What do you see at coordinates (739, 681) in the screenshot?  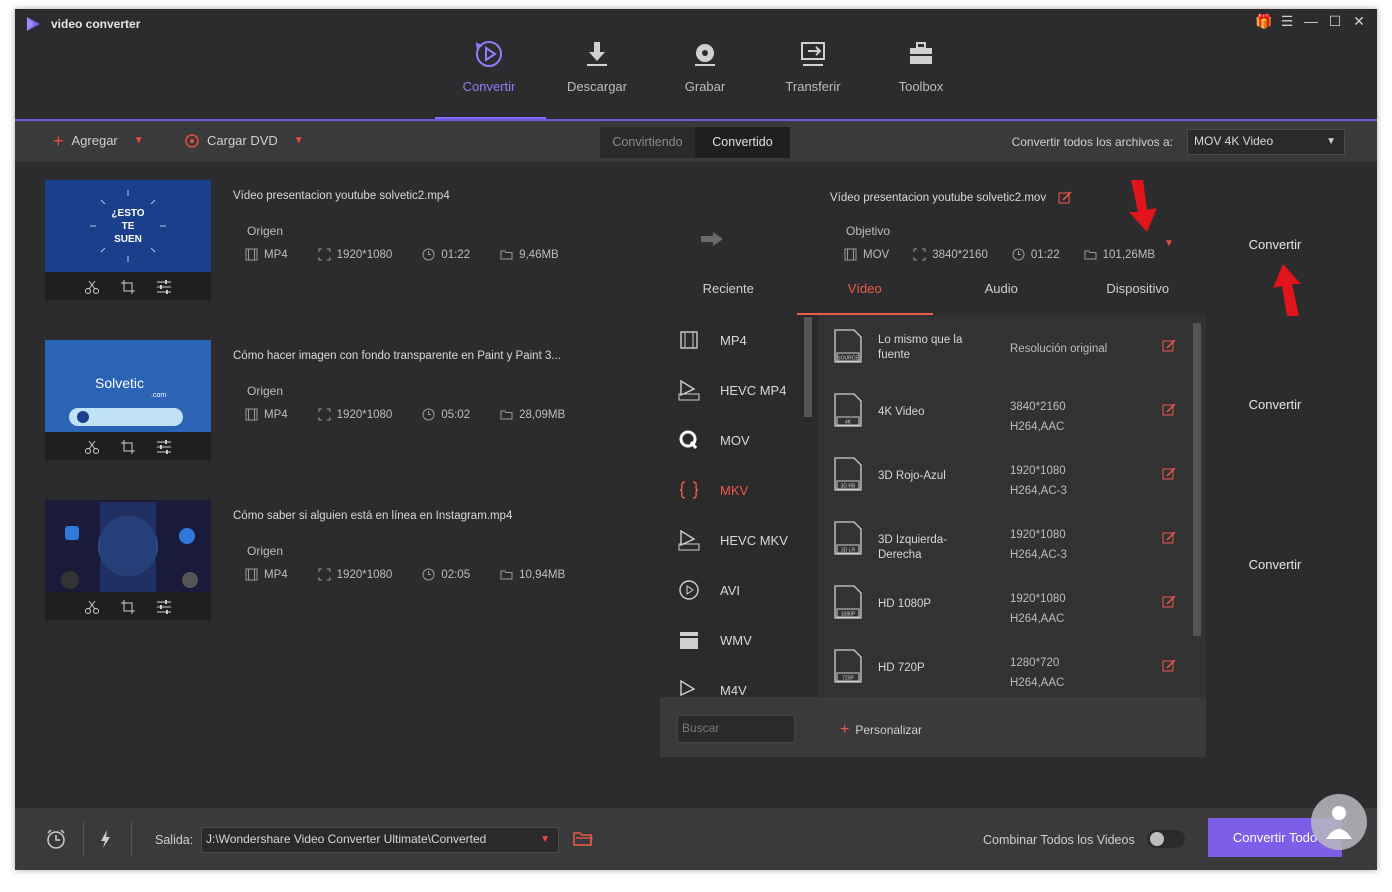 I see `format-item-m4v: M4V` at bounding box center [739, 681].